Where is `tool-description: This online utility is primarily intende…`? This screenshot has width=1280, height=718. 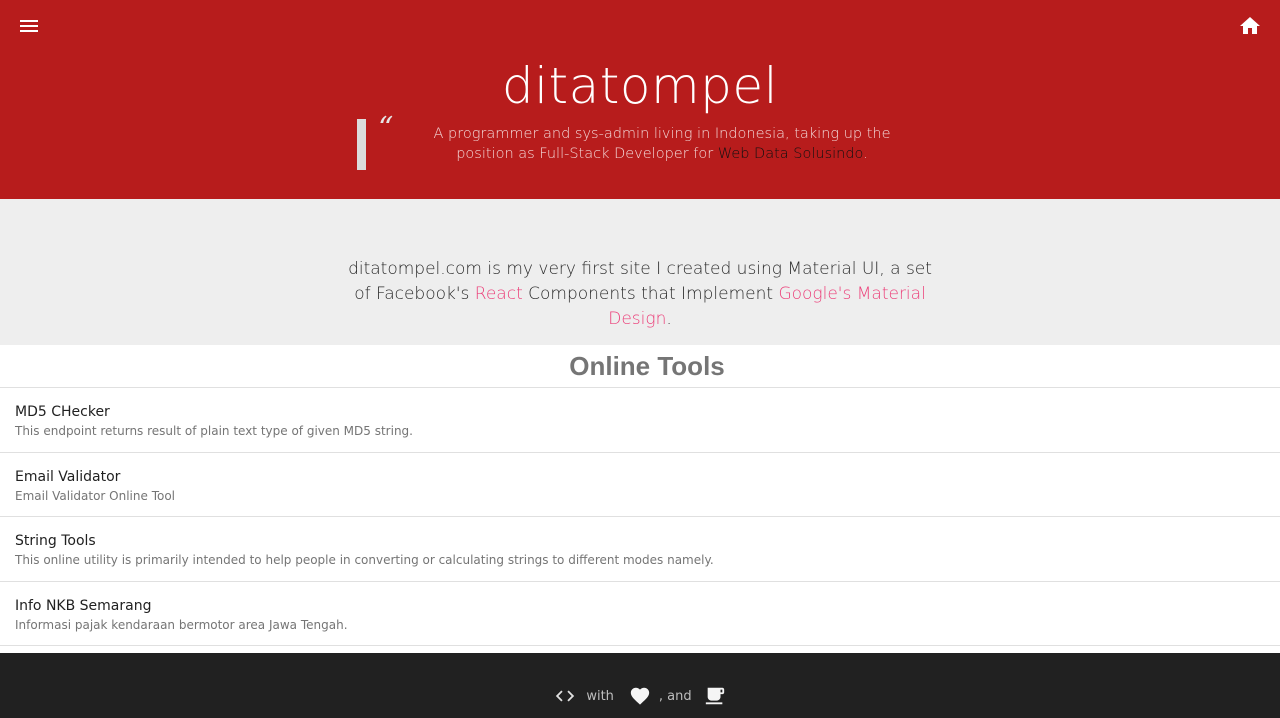 tool-description: This online utility is primarily intende… is located at coordinates (364, 560).